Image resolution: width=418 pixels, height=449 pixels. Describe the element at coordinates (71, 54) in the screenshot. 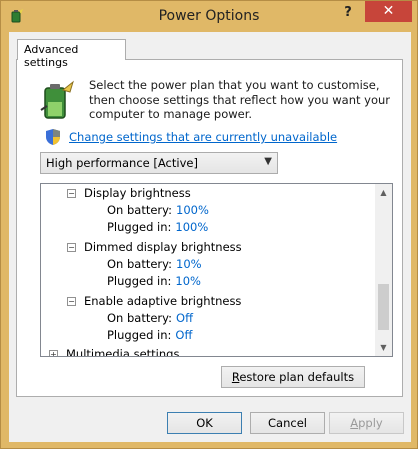

I see `tab-advanced-settings: Advanced settings` at that location.